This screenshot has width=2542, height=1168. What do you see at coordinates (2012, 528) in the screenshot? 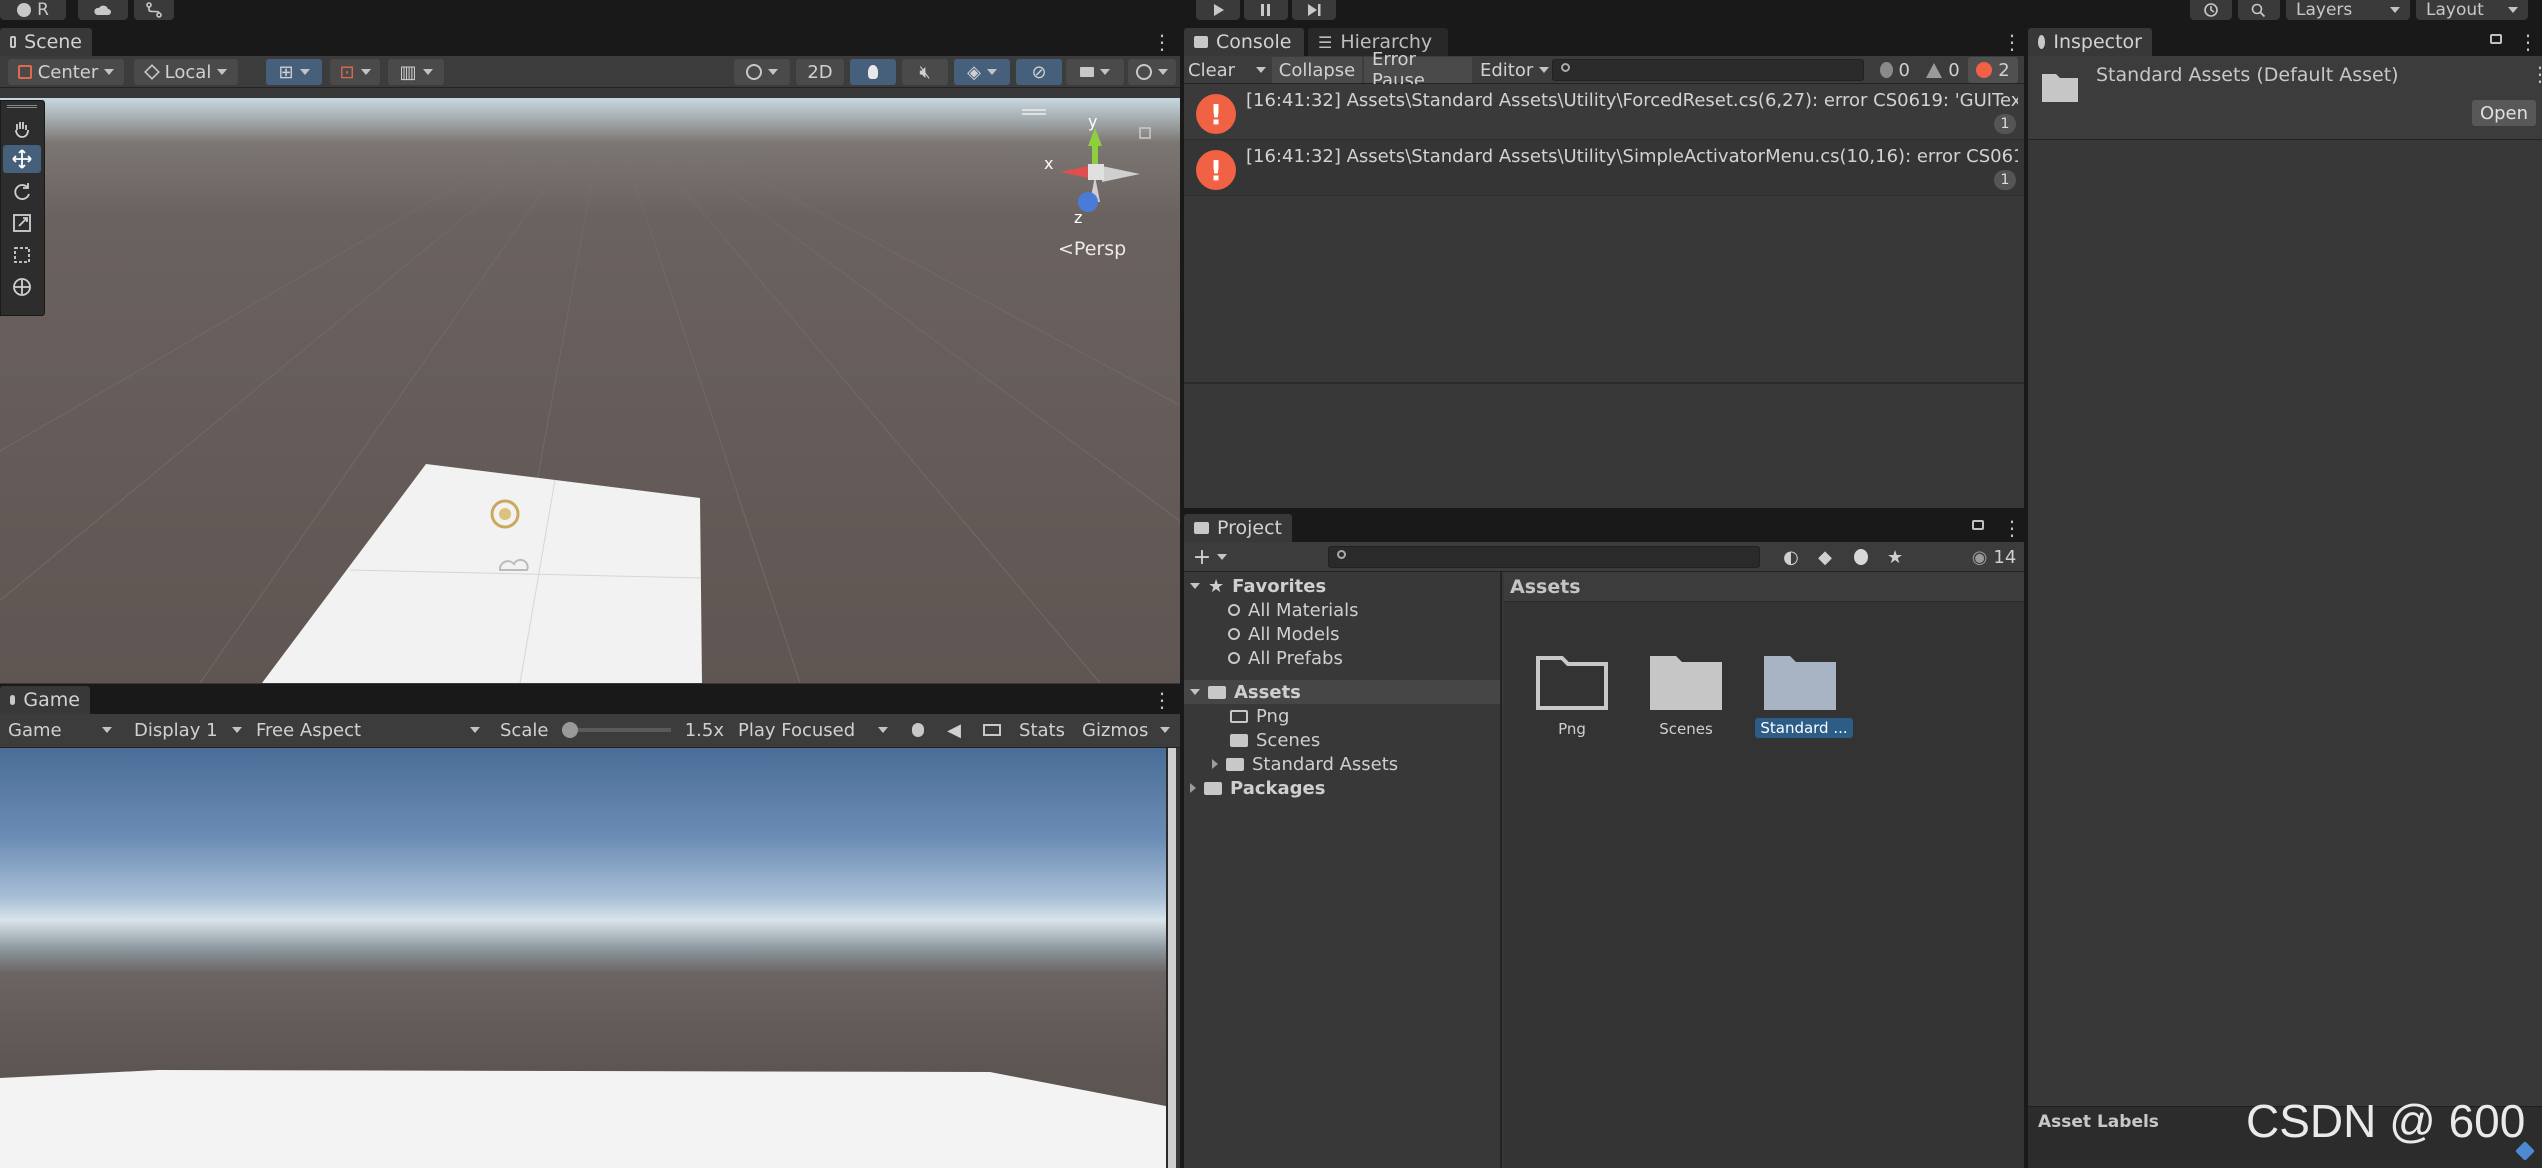
I see `project-menu-icon: ⋮` at bounding box center [2012, 528].